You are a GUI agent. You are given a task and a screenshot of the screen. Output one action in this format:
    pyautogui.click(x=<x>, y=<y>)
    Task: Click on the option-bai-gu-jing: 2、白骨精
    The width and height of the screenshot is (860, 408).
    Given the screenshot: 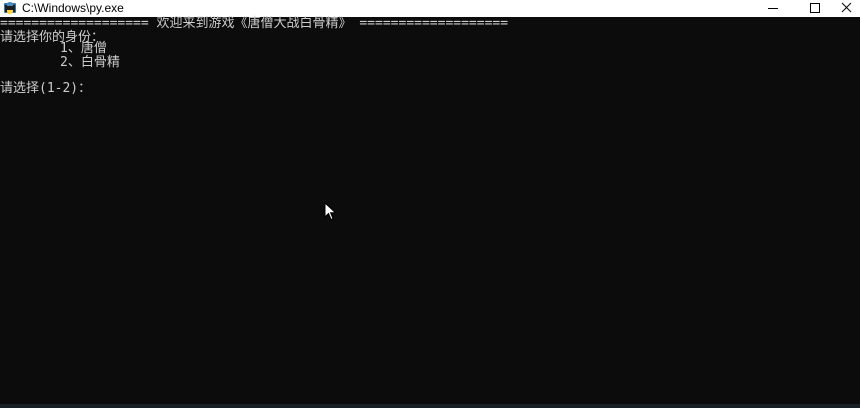 What is the action you would take?
    pyautogui.click(x=90, y=62)
    